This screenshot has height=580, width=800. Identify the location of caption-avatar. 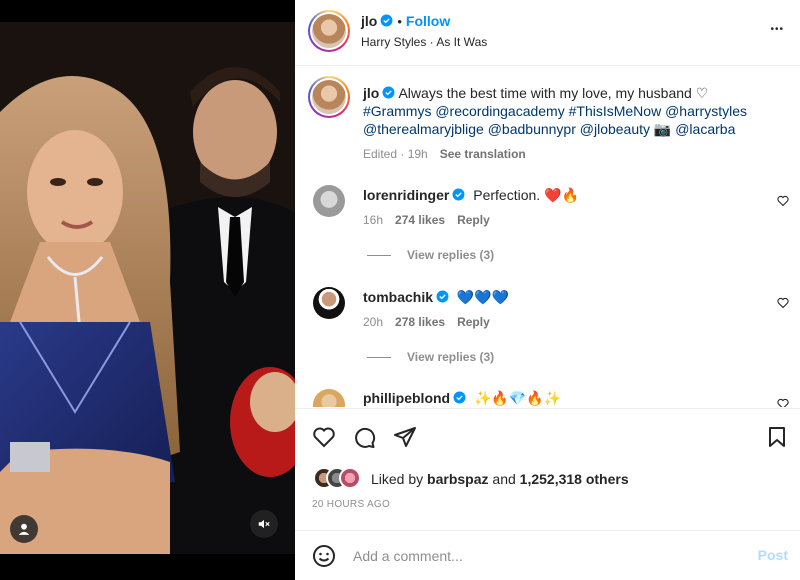
(329, 97).